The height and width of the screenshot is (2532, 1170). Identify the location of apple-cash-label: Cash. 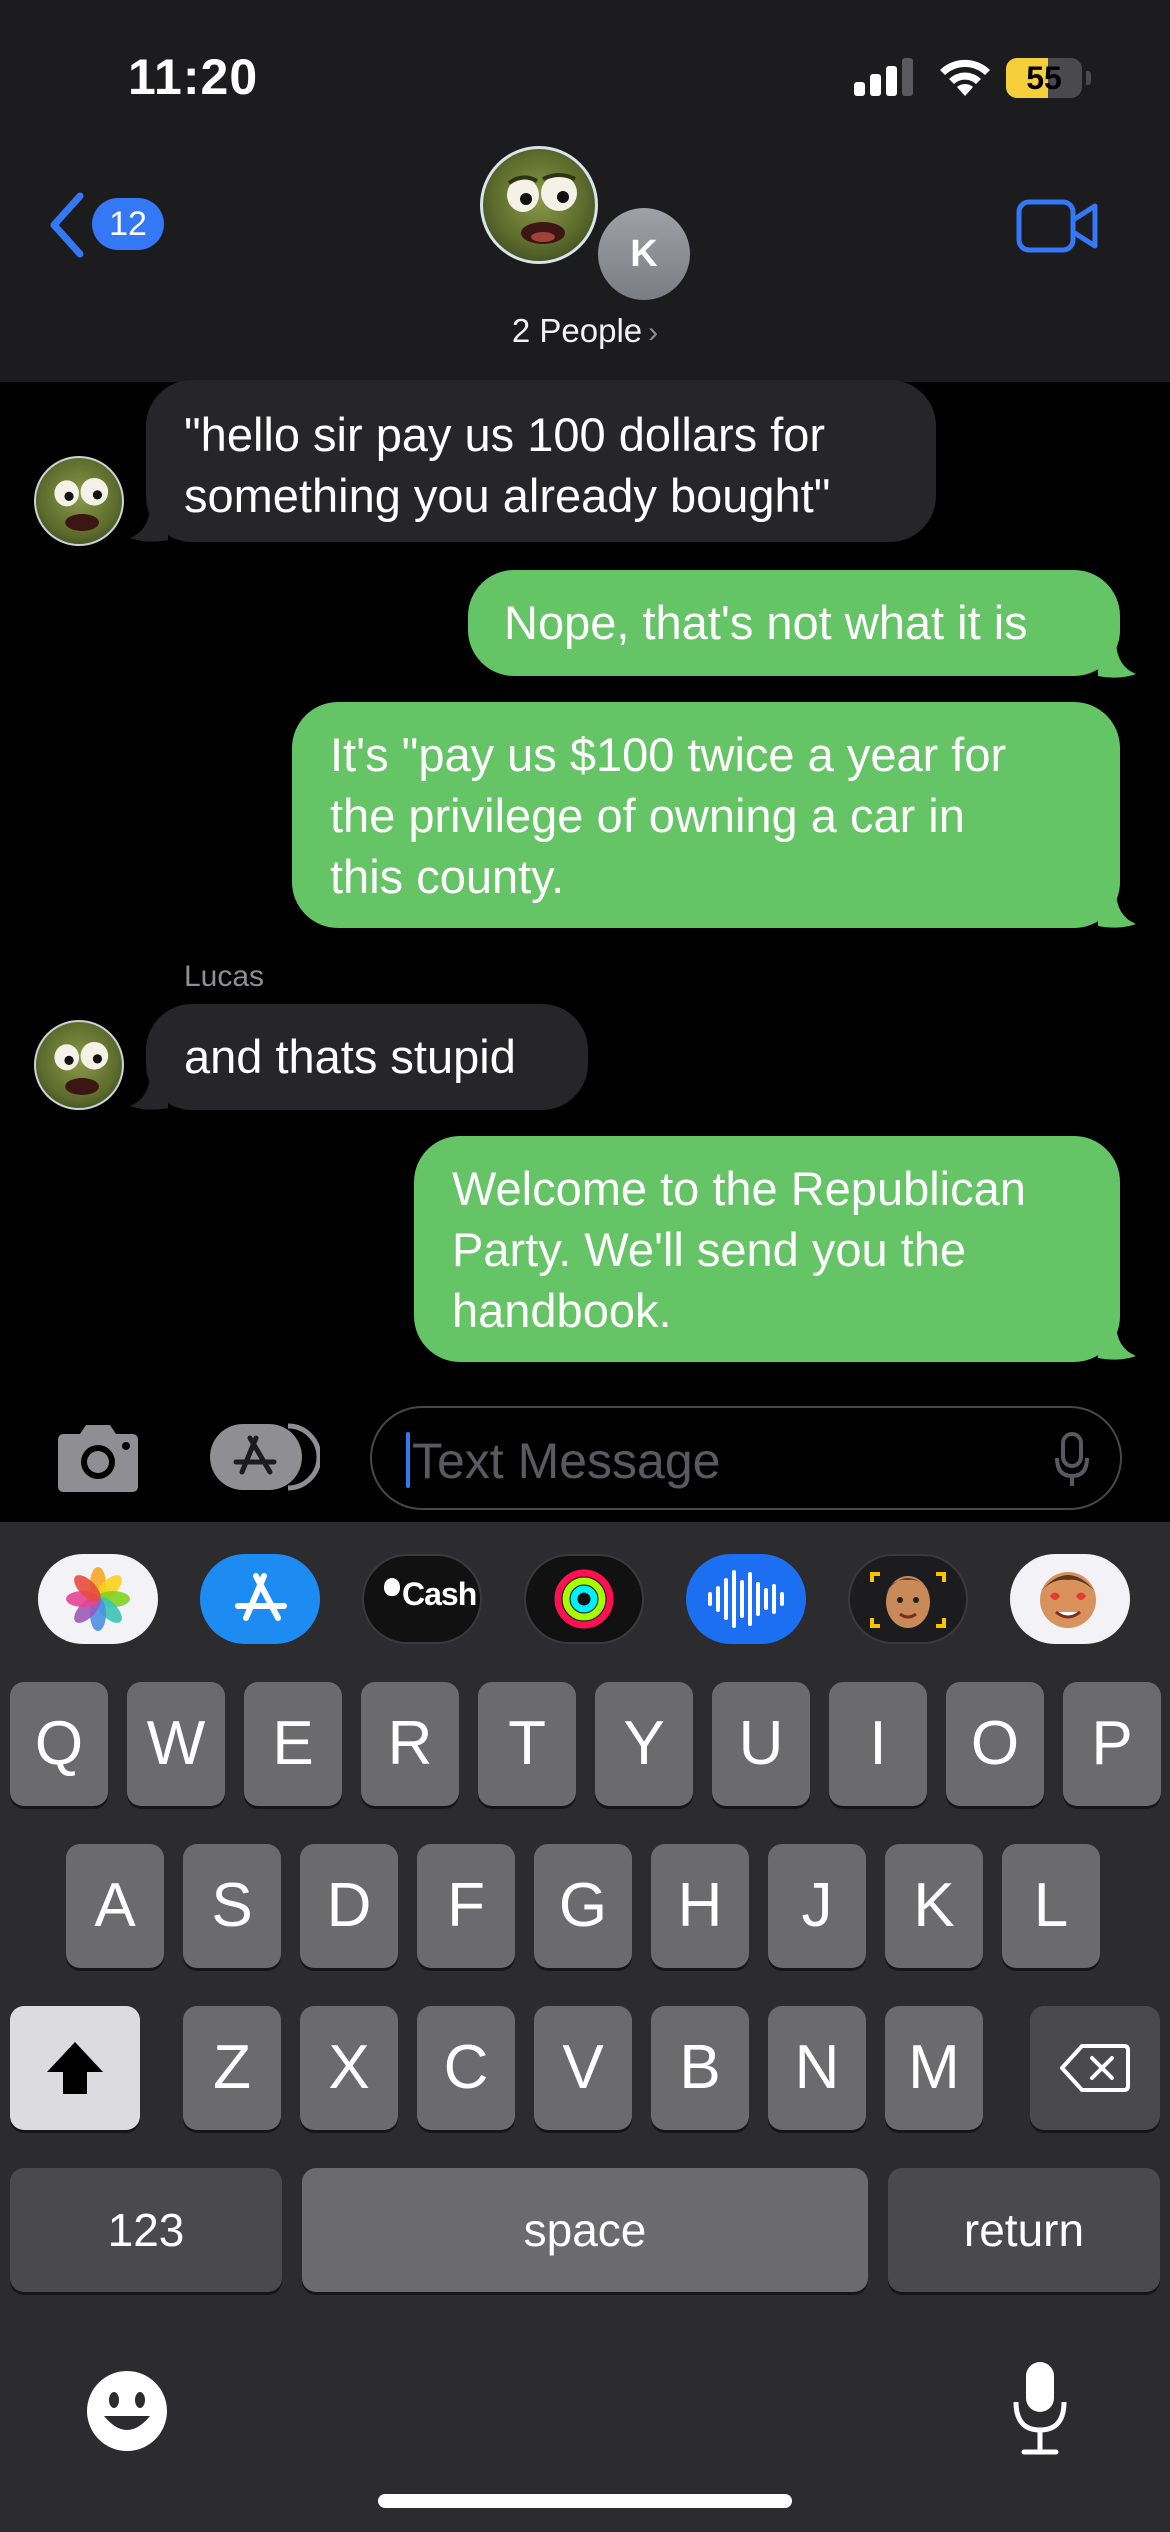
(439, 1594).